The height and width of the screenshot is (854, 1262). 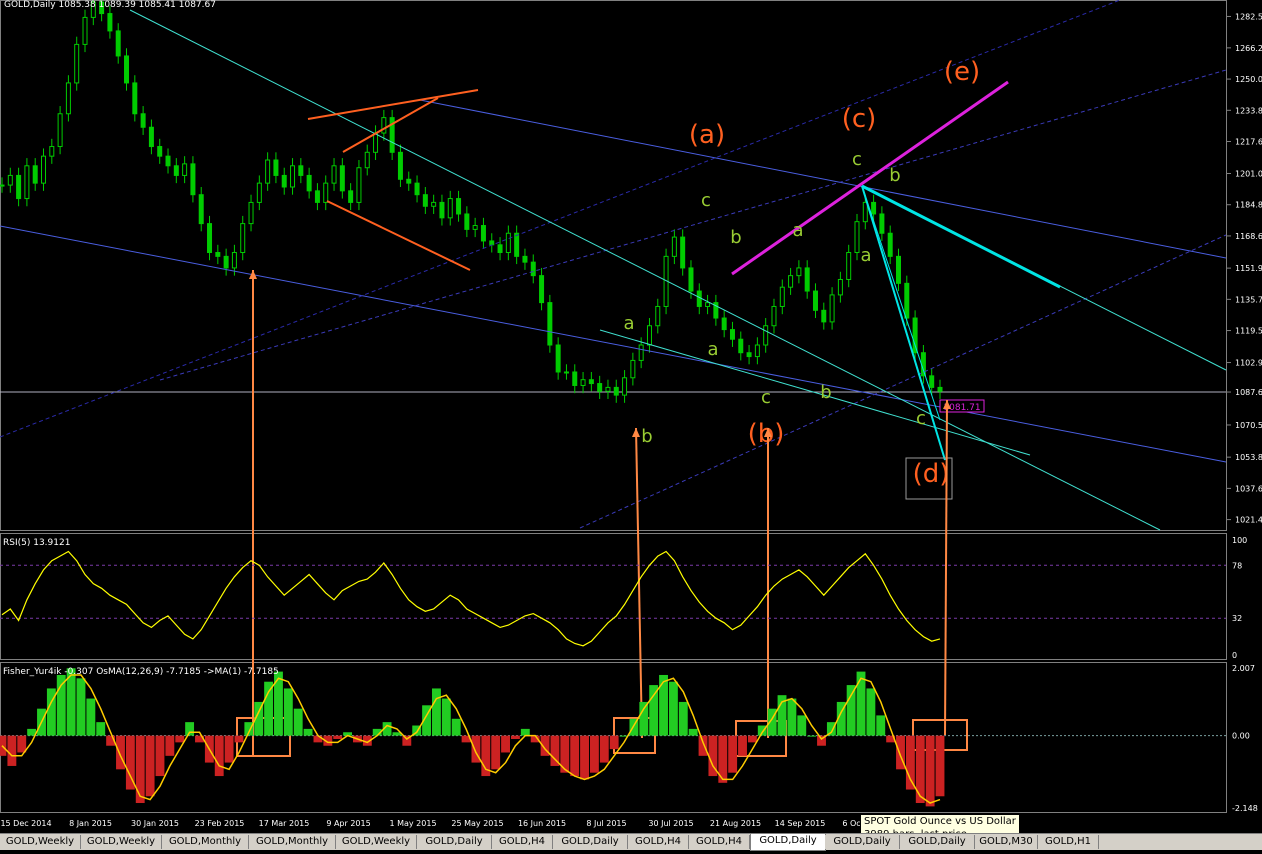 I want to click on x-tick-label: 9 Apr 2015, so click(x=348, y=823).